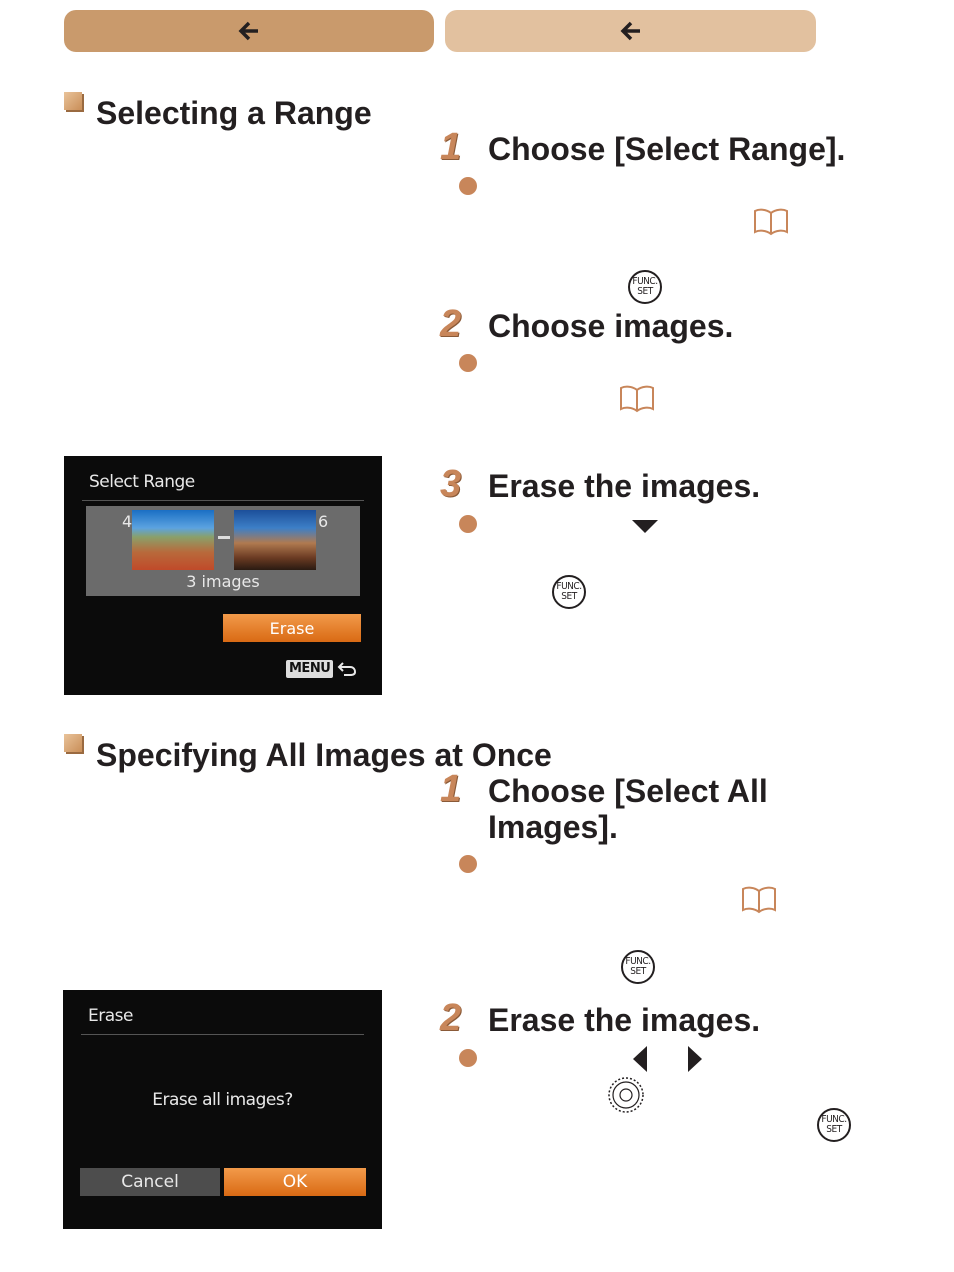 The width and height of the screenshot is (954, 1272). I want to click on section-title: Selecting a Range, so click(234, 113).